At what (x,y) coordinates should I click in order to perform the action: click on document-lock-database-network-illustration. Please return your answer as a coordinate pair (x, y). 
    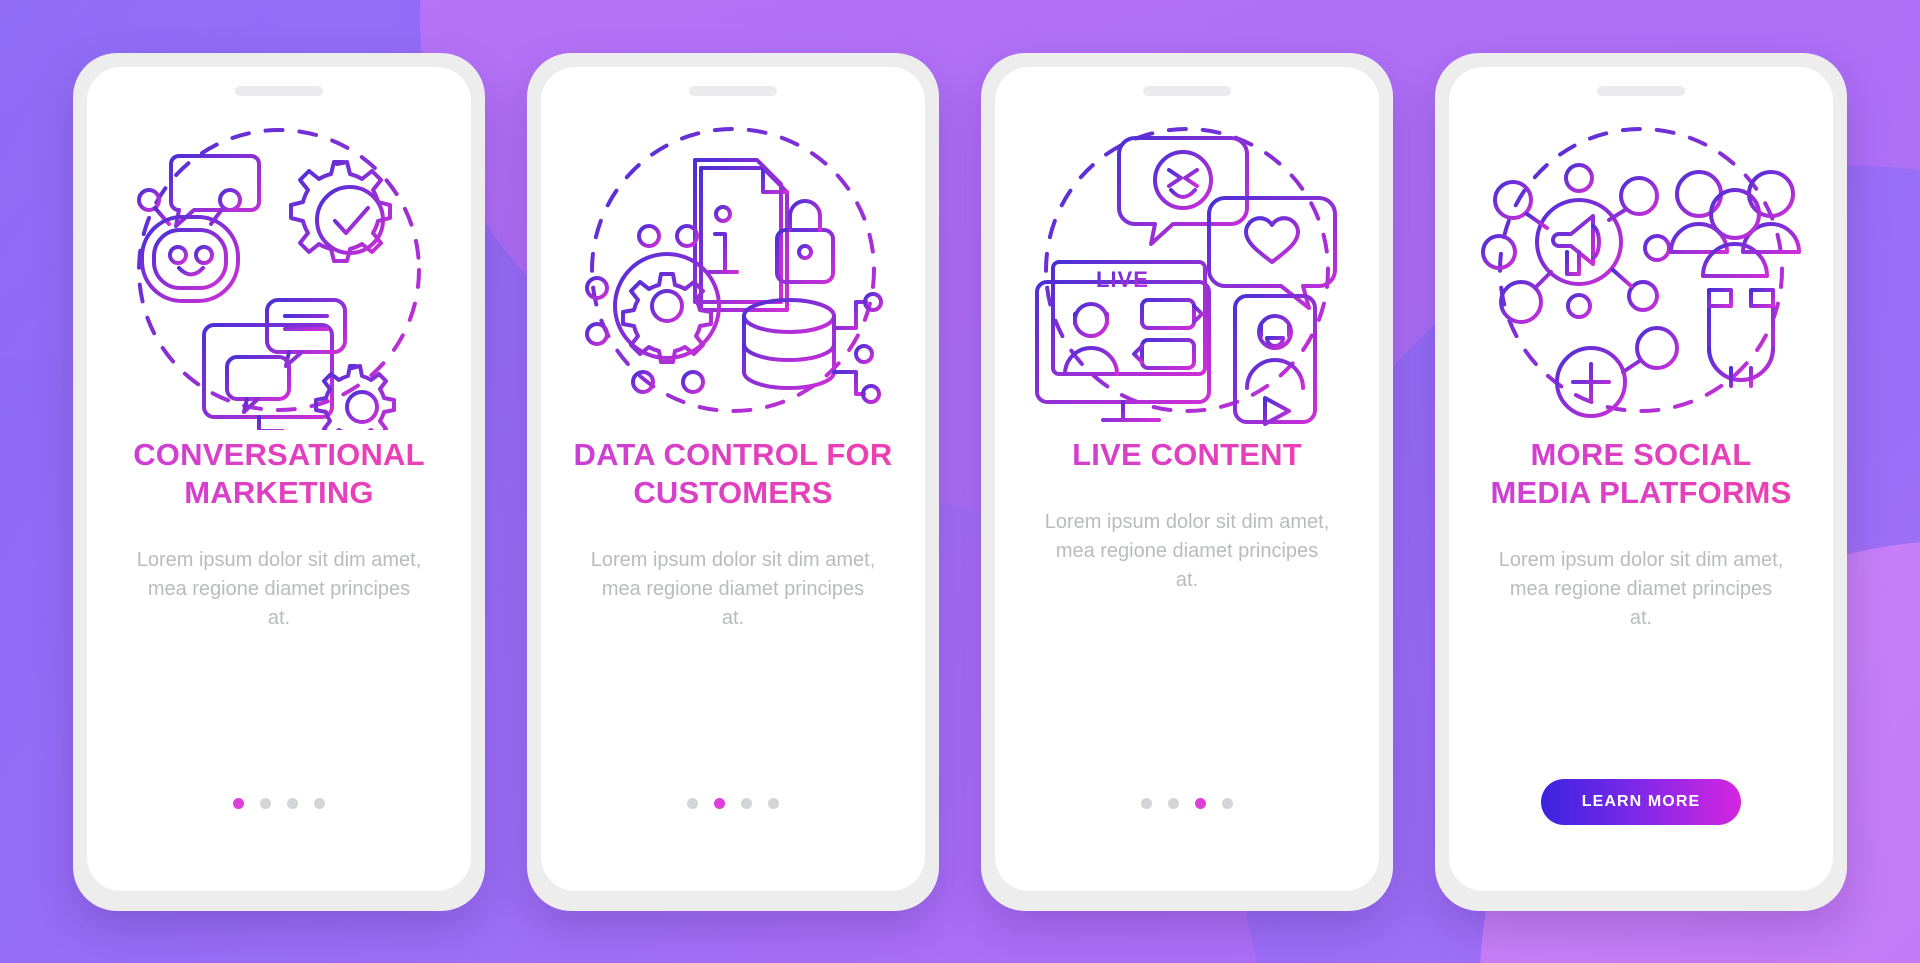
    Looking at the image, I should click on (733, 270).